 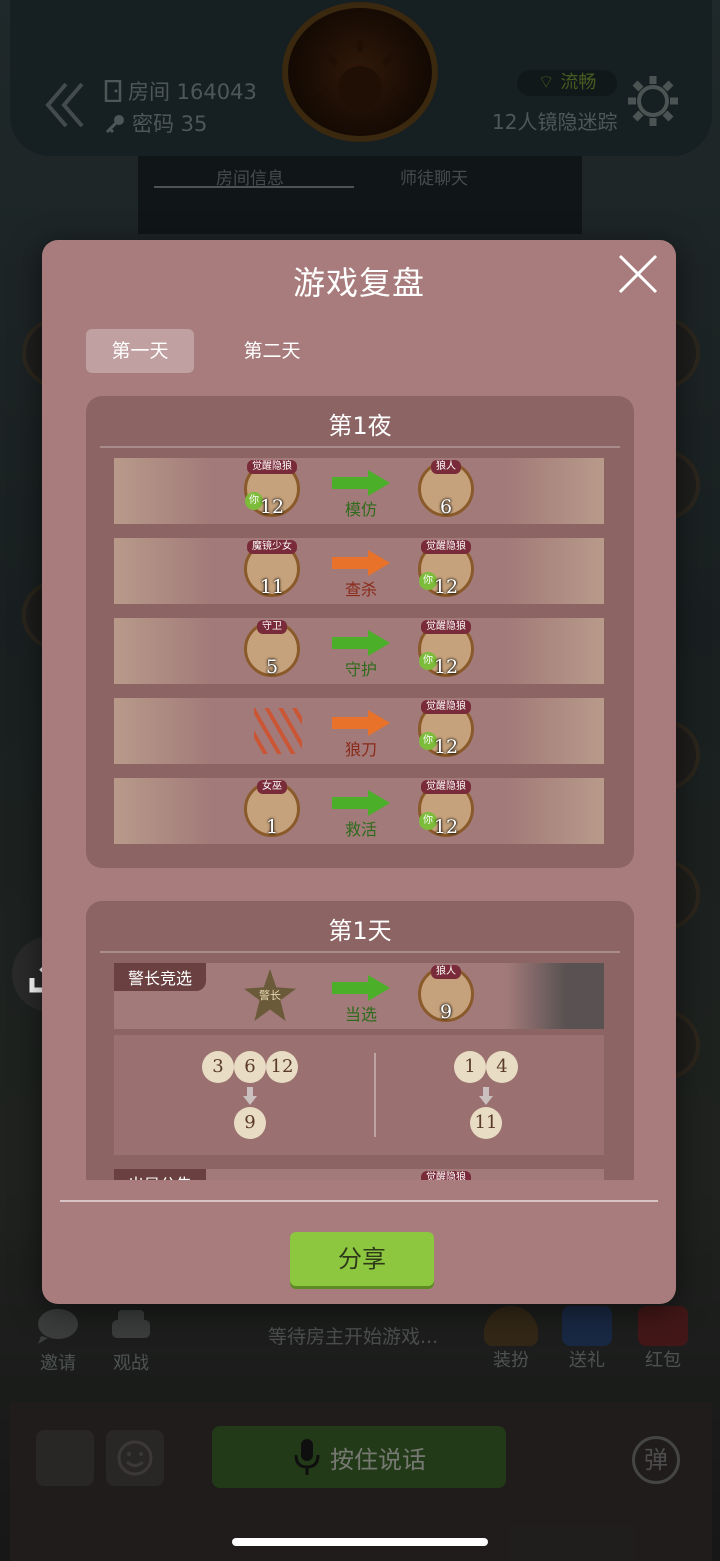 I want to click on seat-avatar: 女巫 1, so click(x=272, y=809).